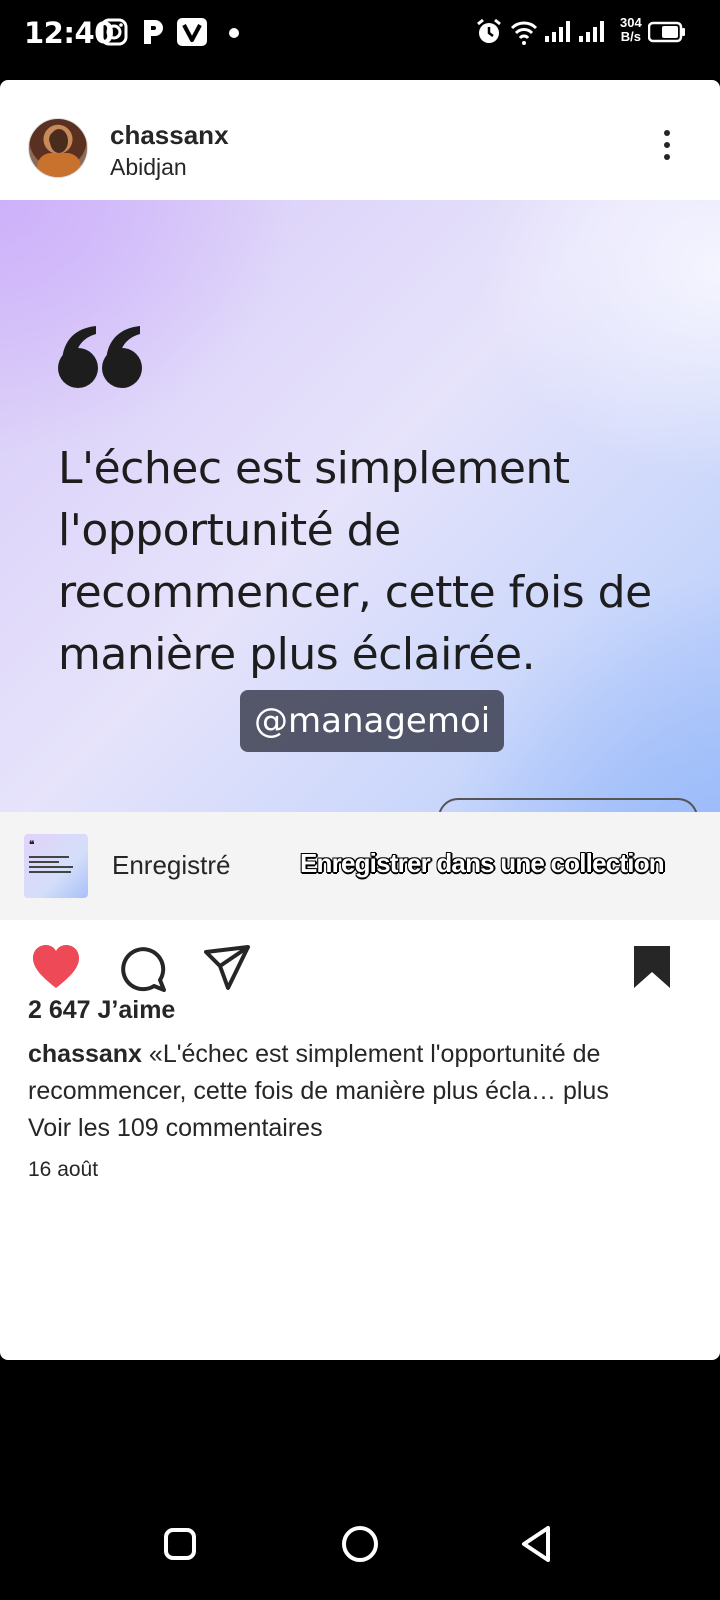 The width and height of the screenshot is (720, 1600). What do you see at coordinates (524, 34) in the screenshot?
I see `wifi-icon` at bounding box center [524, 34].